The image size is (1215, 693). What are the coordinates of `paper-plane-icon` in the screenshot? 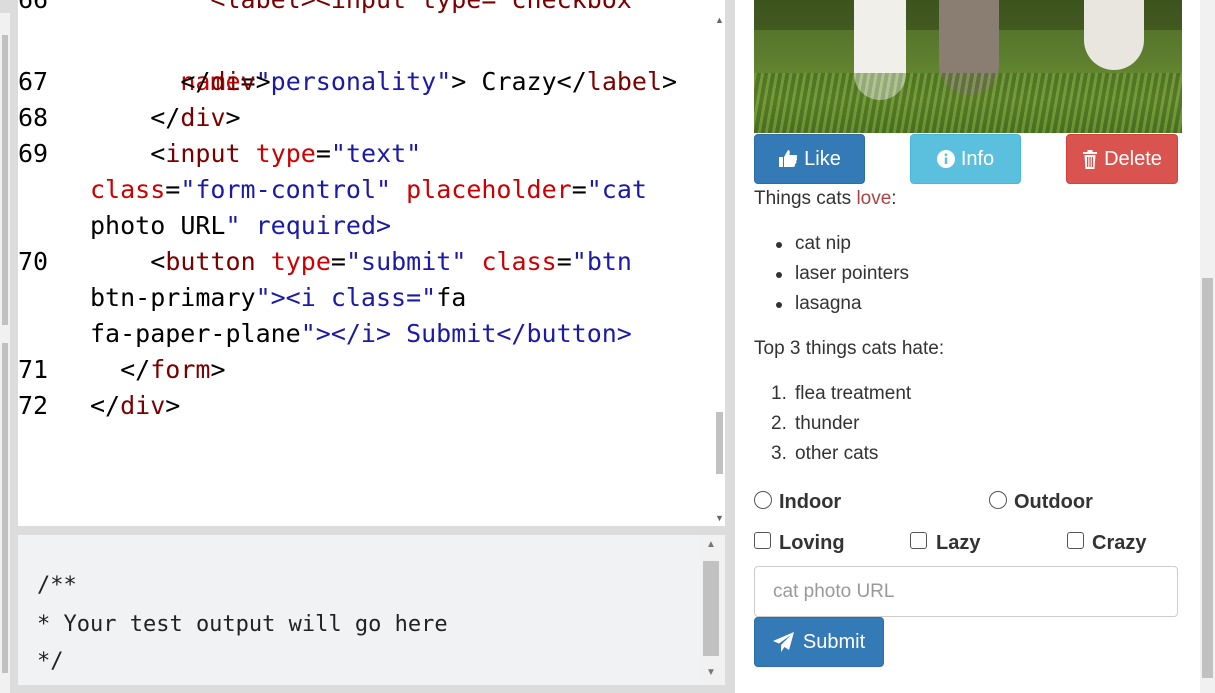 It's located at (783, 642).